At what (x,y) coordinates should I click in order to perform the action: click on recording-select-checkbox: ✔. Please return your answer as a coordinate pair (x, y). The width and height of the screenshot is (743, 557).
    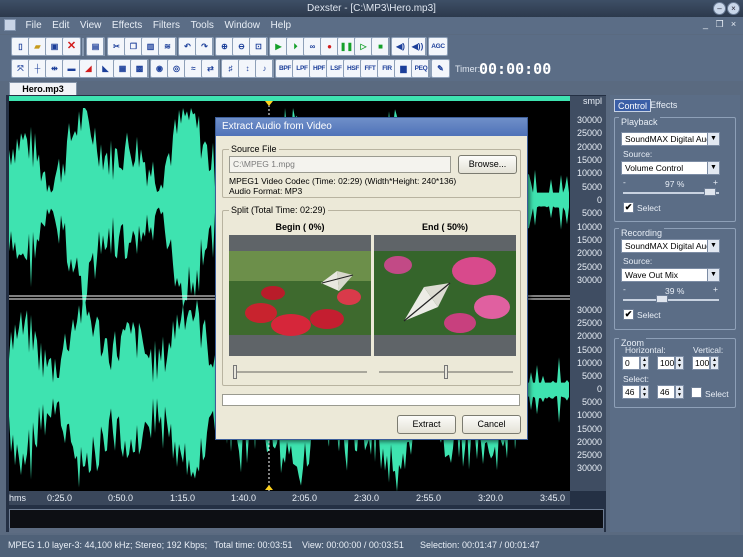
    Looking at the image, I should click on (628, 314).